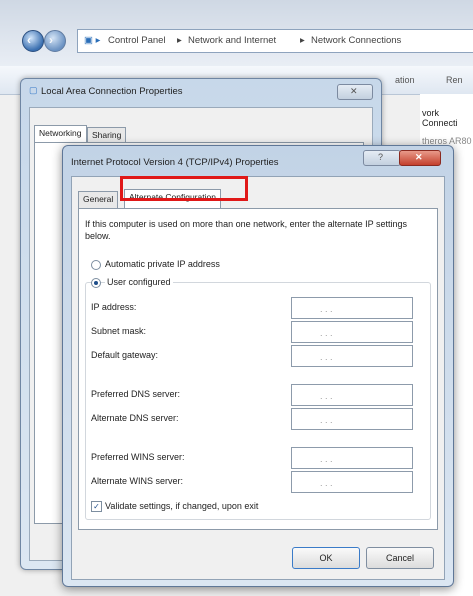  I want to click on toolbar-item: ation, so click(405, 80).